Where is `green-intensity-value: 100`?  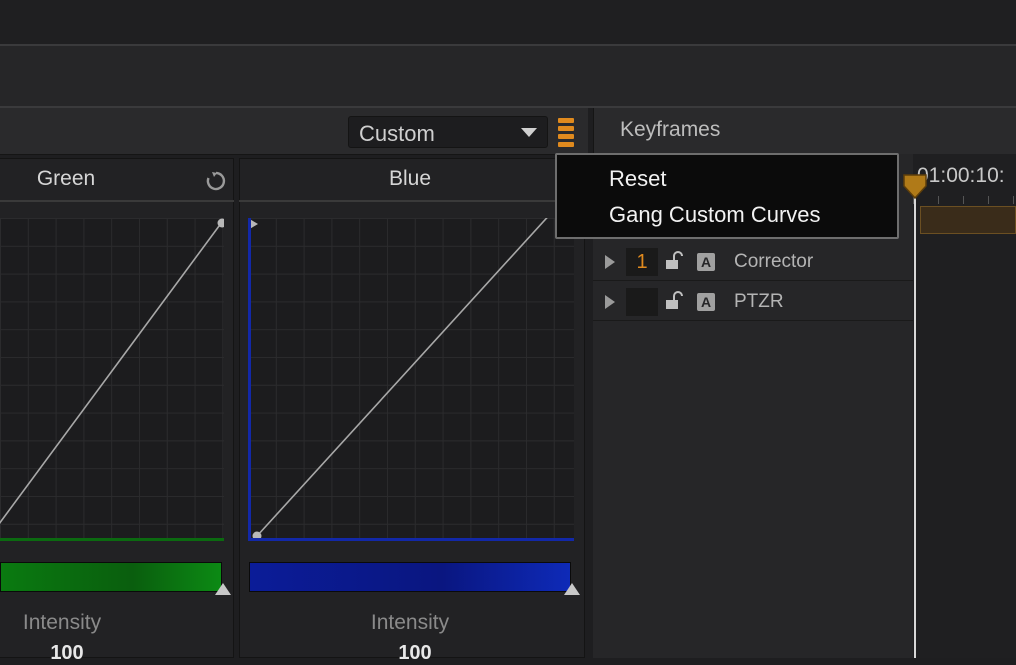 green-intensity-value: 100 is located at coordinates (67, 653).